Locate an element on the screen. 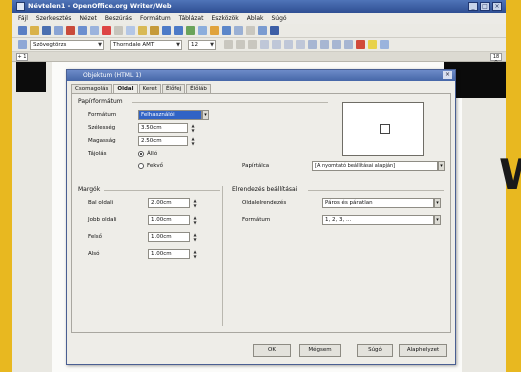 The height and width of the screenshot is (372, 521). spellcheck-icon is located at coordinates (106, 30).